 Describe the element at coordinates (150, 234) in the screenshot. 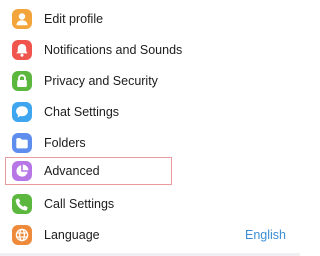

I see `menu-item-language: Language English` at that location.